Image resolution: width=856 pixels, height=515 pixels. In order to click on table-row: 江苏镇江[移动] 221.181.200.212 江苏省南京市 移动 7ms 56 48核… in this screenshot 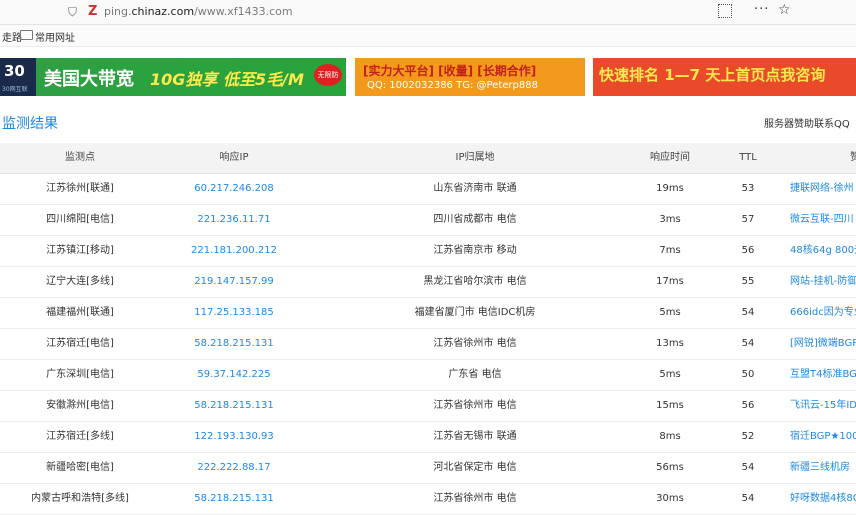, I will do `click(428, 251)`.